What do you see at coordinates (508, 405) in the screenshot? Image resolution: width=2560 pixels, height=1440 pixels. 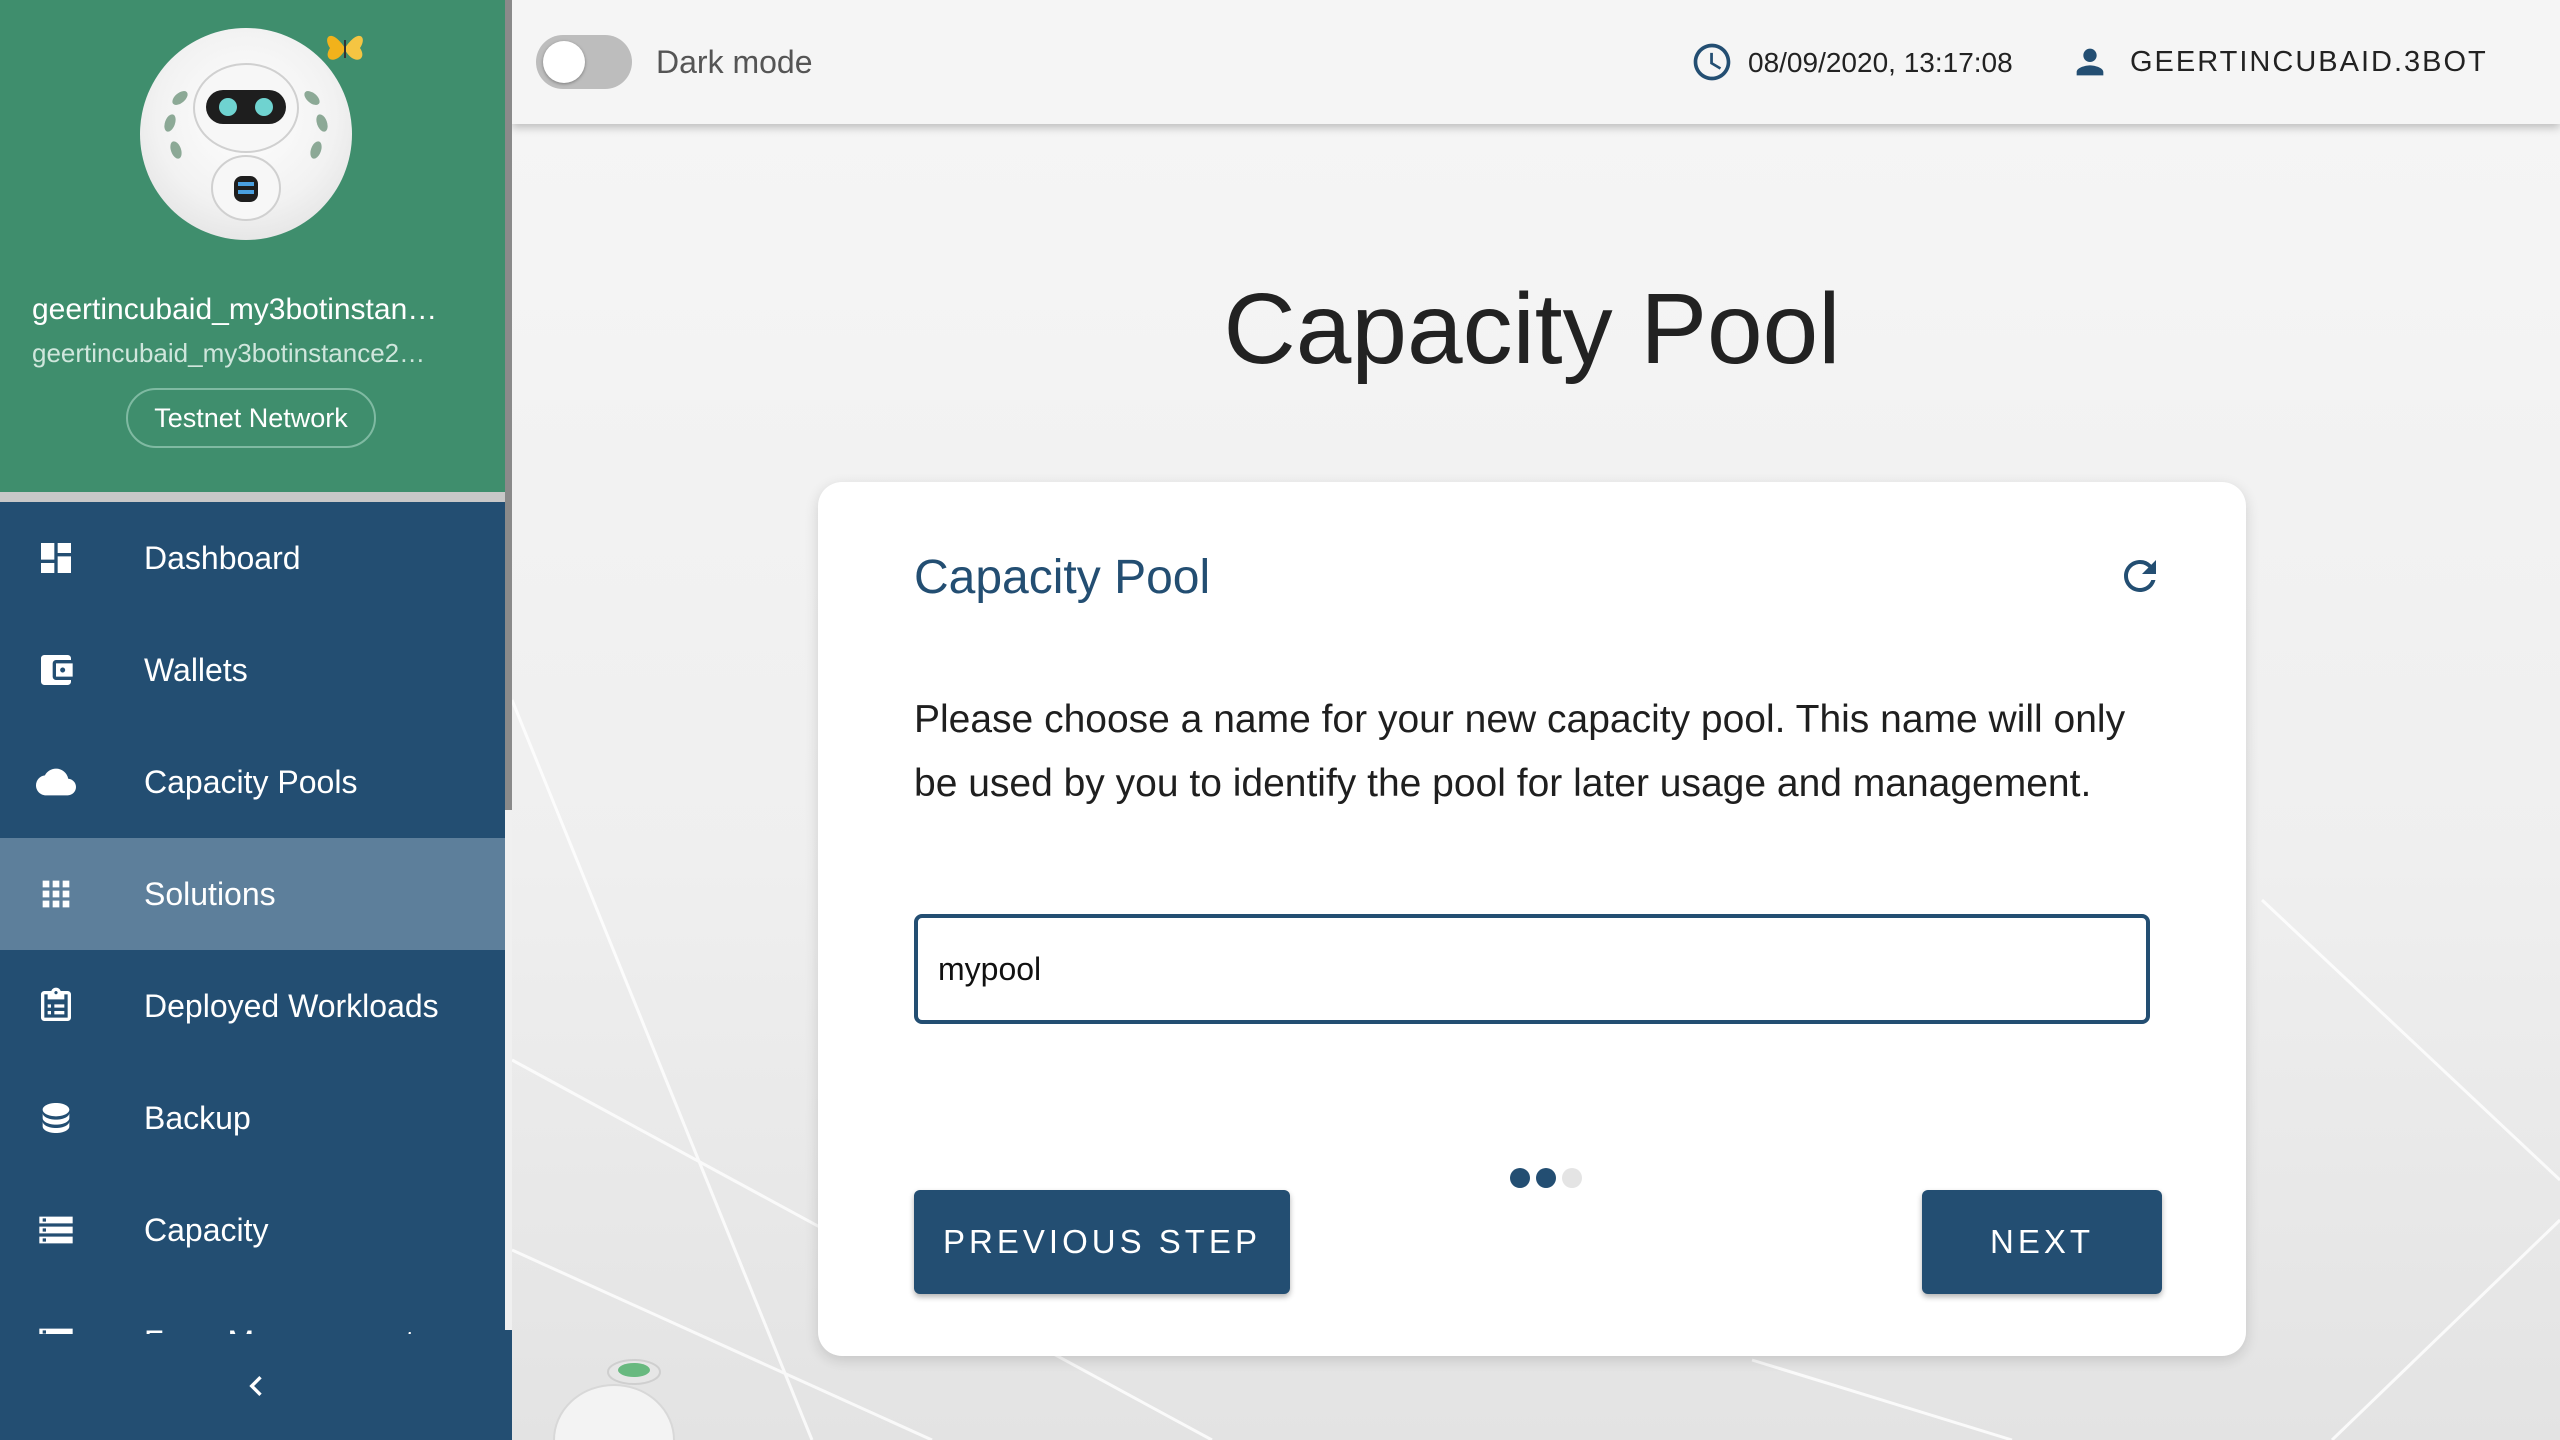 I see `sidebar-scrollbar-thumb` at bounding box center [508, 405].